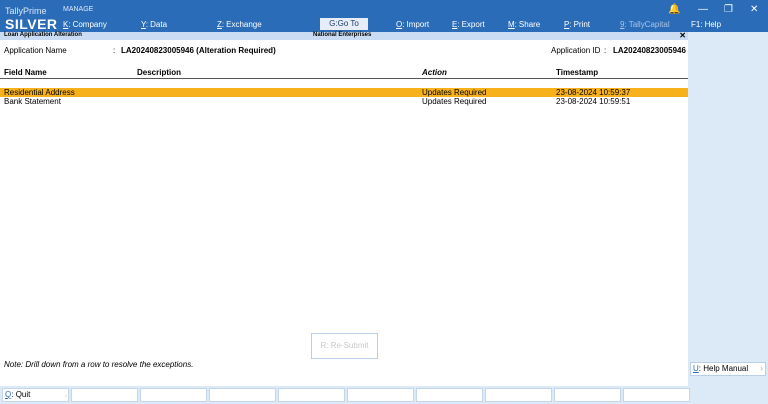 This screenshot has height=404, width=768. I want to click on cell-timestamp: 23-08-2024 10:59:51, so click(593, 101).